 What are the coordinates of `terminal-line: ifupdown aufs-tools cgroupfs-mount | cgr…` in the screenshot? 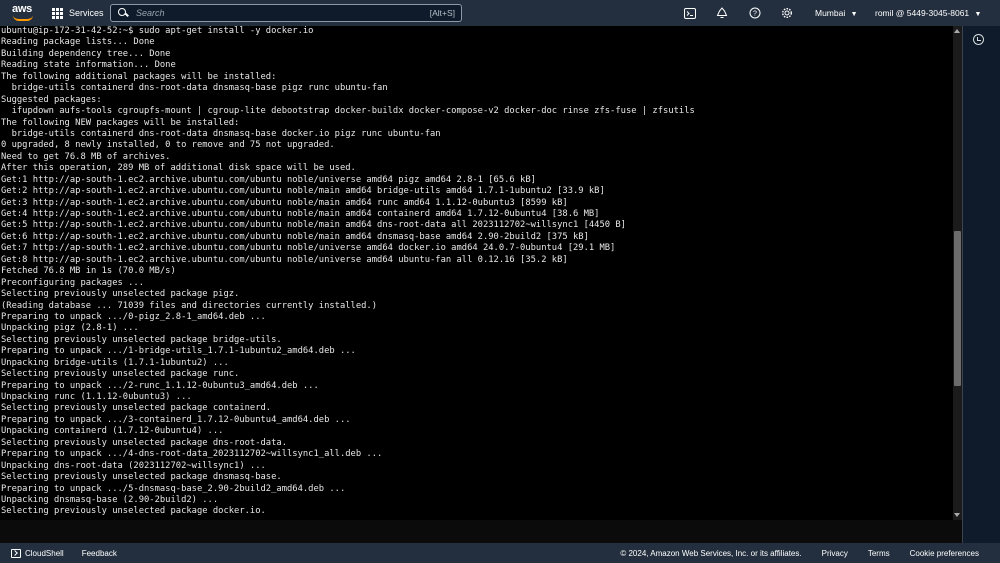 It's located at (348, 111).